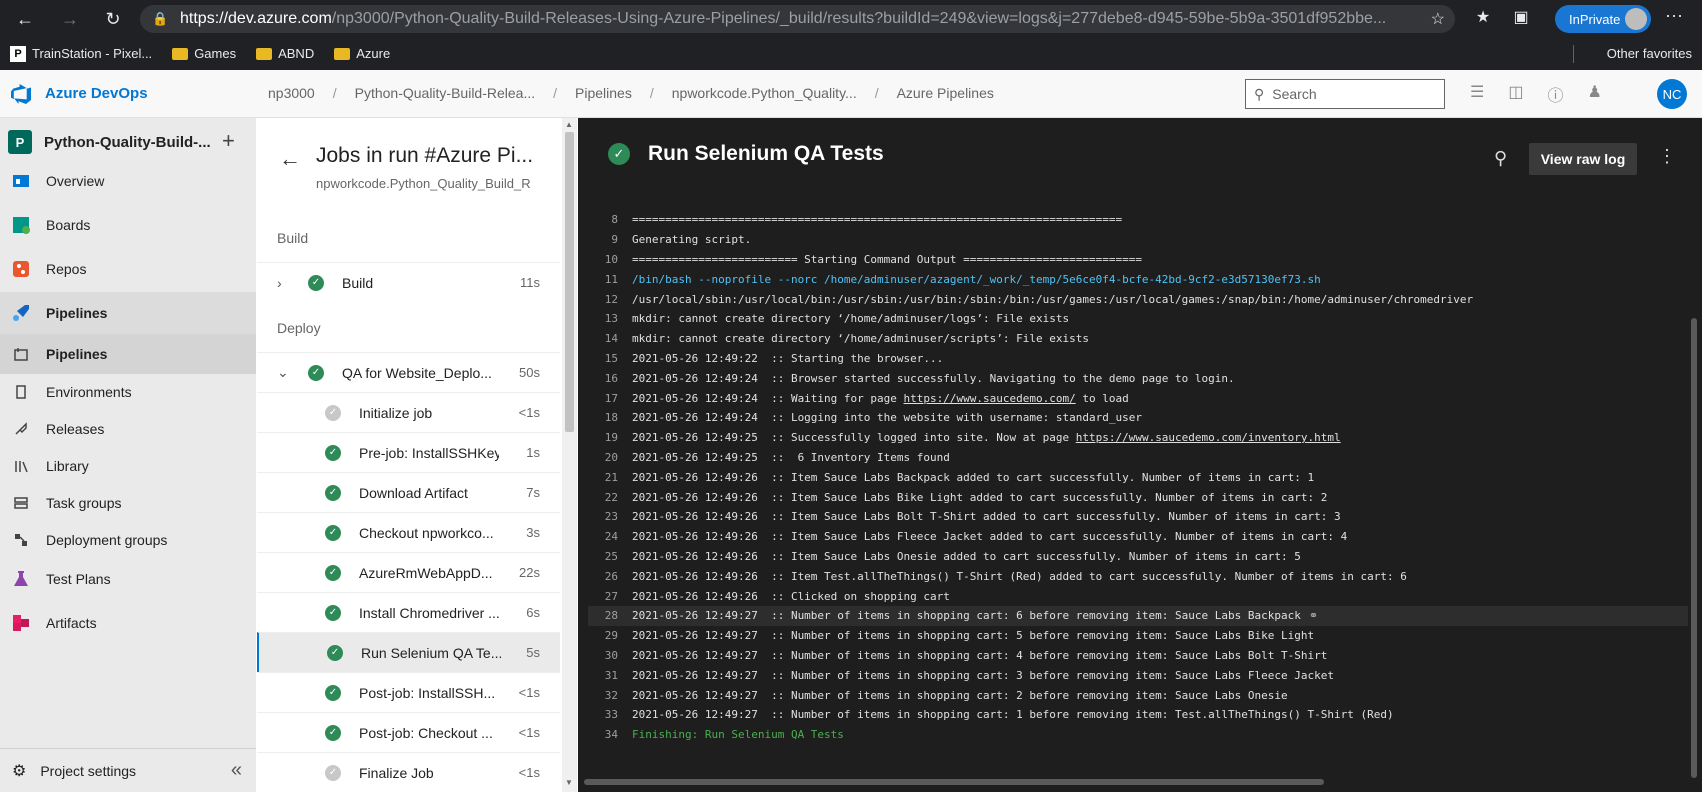 The width and height of the screenshot is (1702, 792). I want to click on sidebar-item-label: Deployment groups, so click(107, 540).